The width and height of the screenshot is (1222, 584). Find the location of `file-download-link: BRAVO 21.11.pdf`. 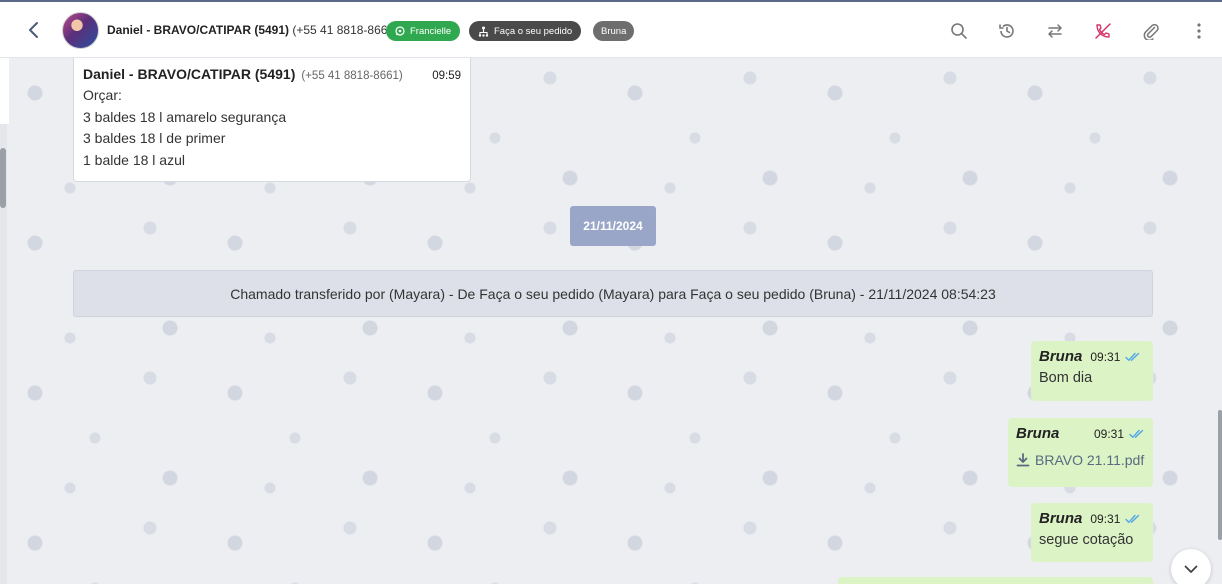

file-download-link: BRAVO 21.11.pdf is located at coordinates (1080, 460).